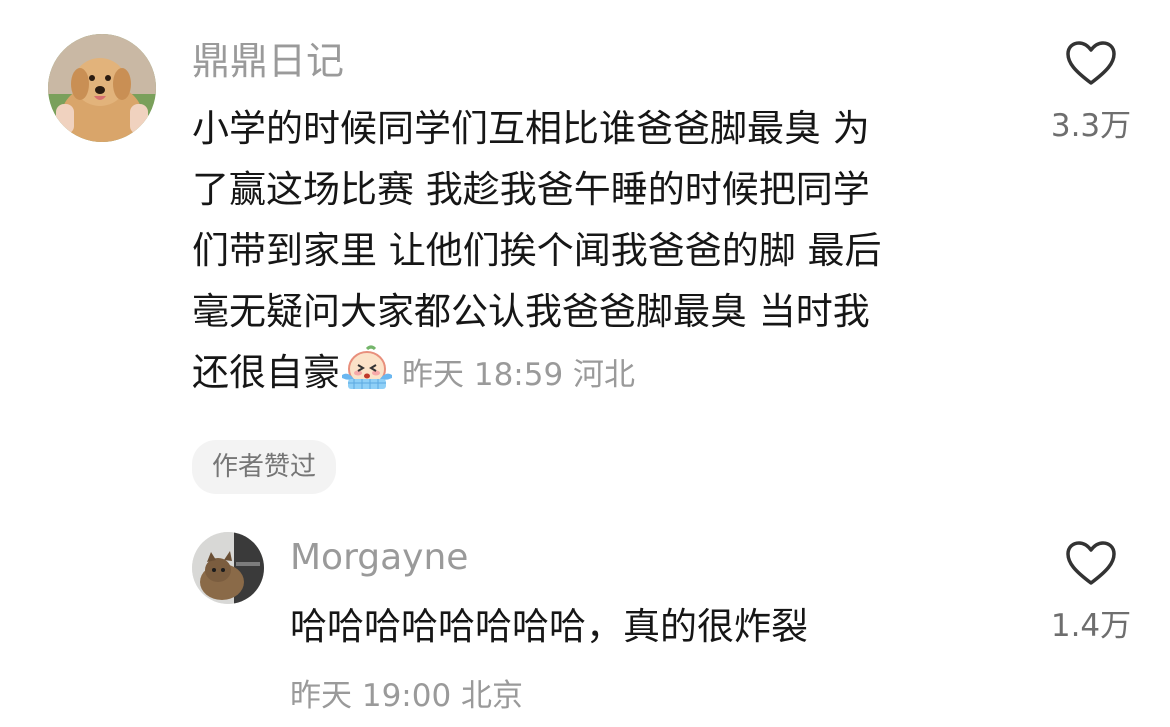 Image resolution: width=1170 pixels, height=727 pixels. Describe the element at coordinates (367, 368) in the screenshot. I see `crying-face-emoji-icon` at that location.